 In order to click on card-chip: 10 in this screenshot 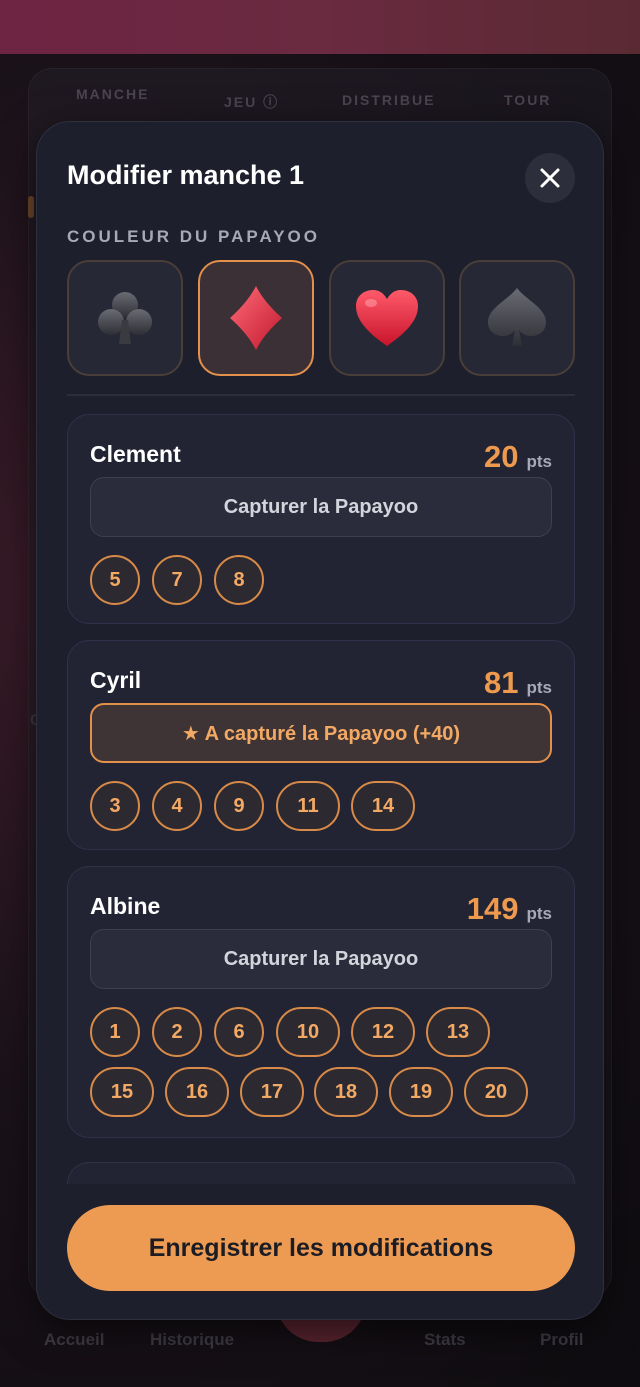, I will do `click(308, 1032)`.